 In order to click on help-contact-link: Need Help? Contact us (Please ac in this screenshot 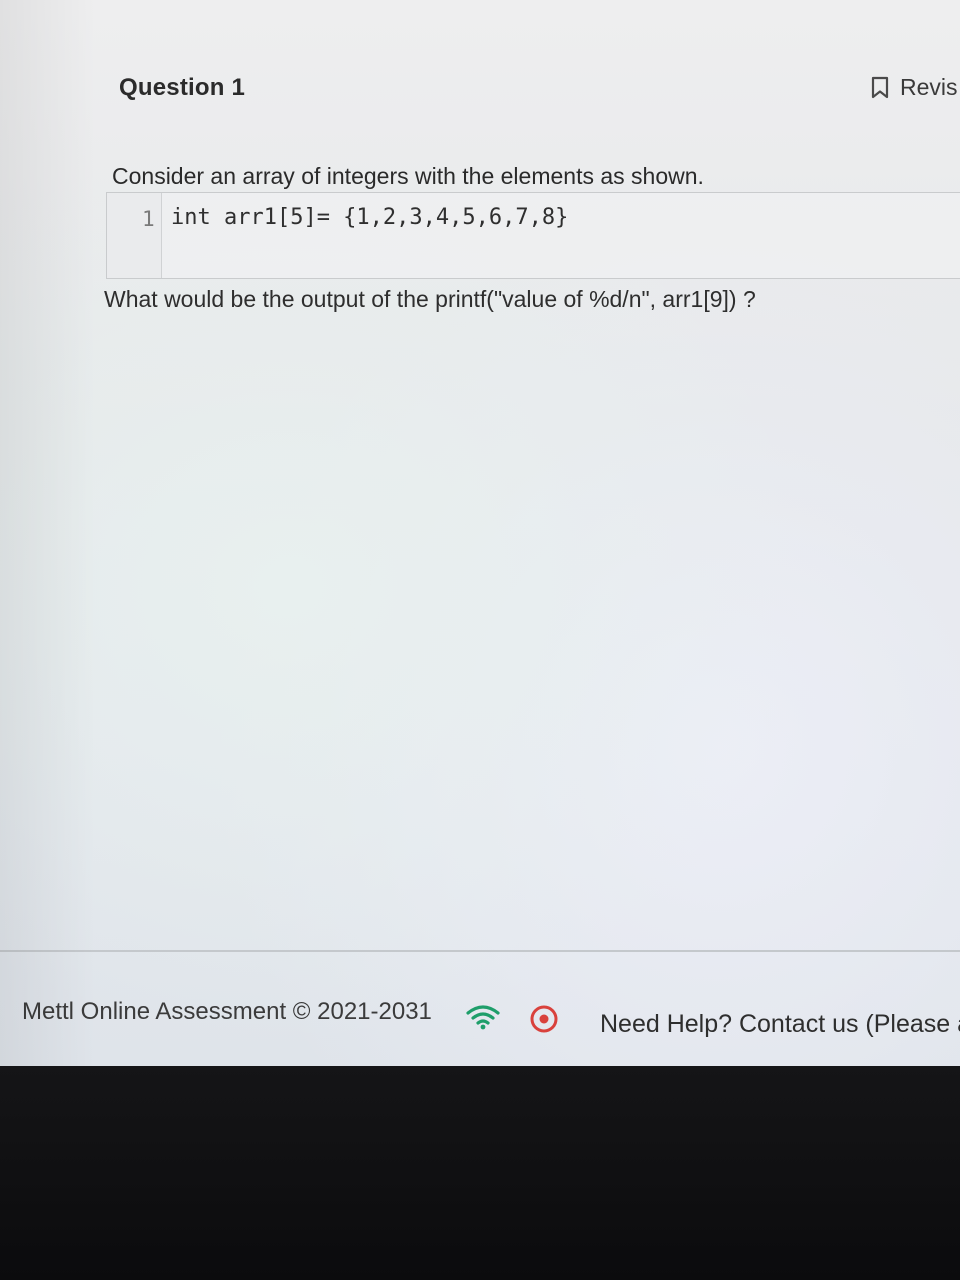, I will do `click(780, 1024)`.